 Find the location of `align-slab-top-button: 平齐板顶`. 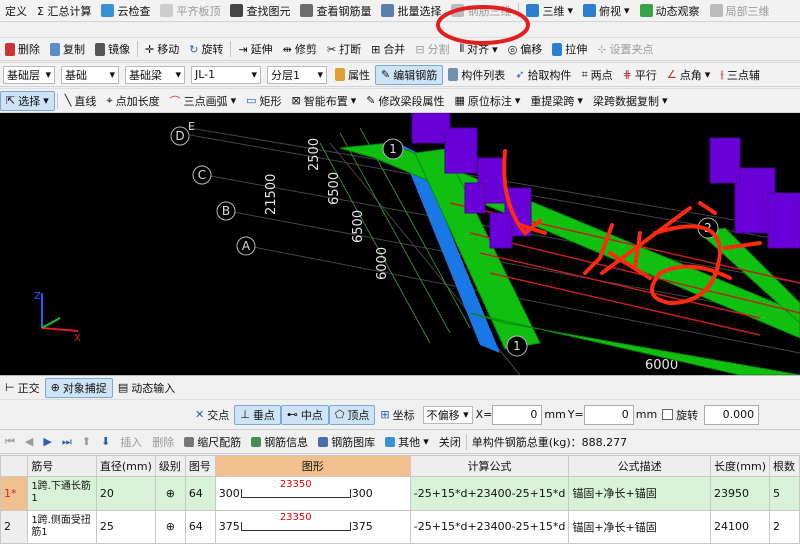

align-slab-top-button: 平齐板顶 is located at coordinates (190, 11).